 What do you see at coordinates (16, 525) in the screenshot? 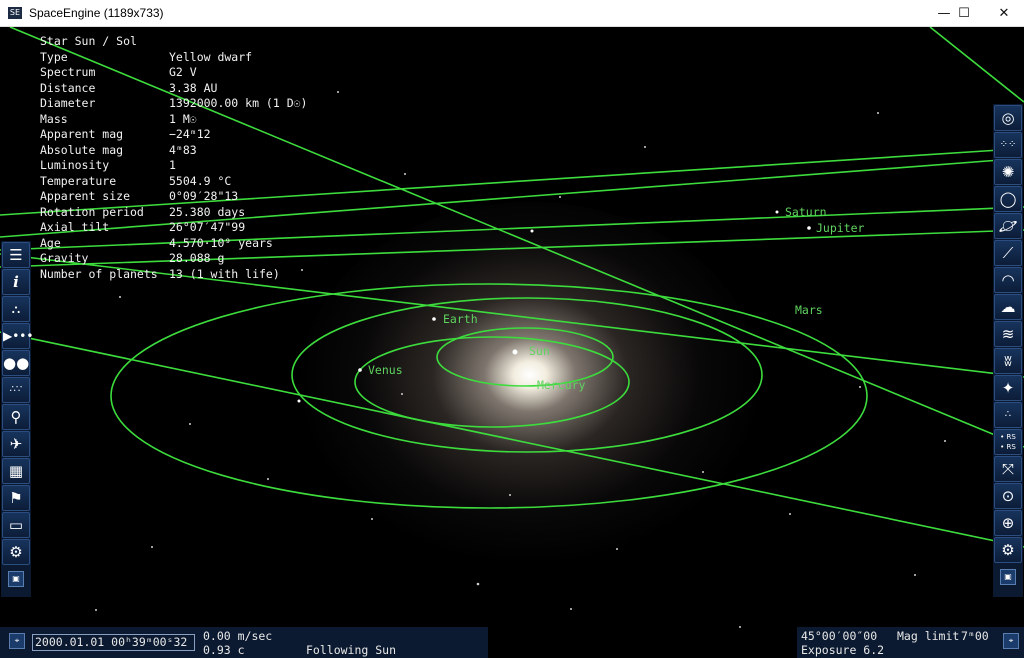
I see `display-icon: ▭` at bounding box center [16, 525].